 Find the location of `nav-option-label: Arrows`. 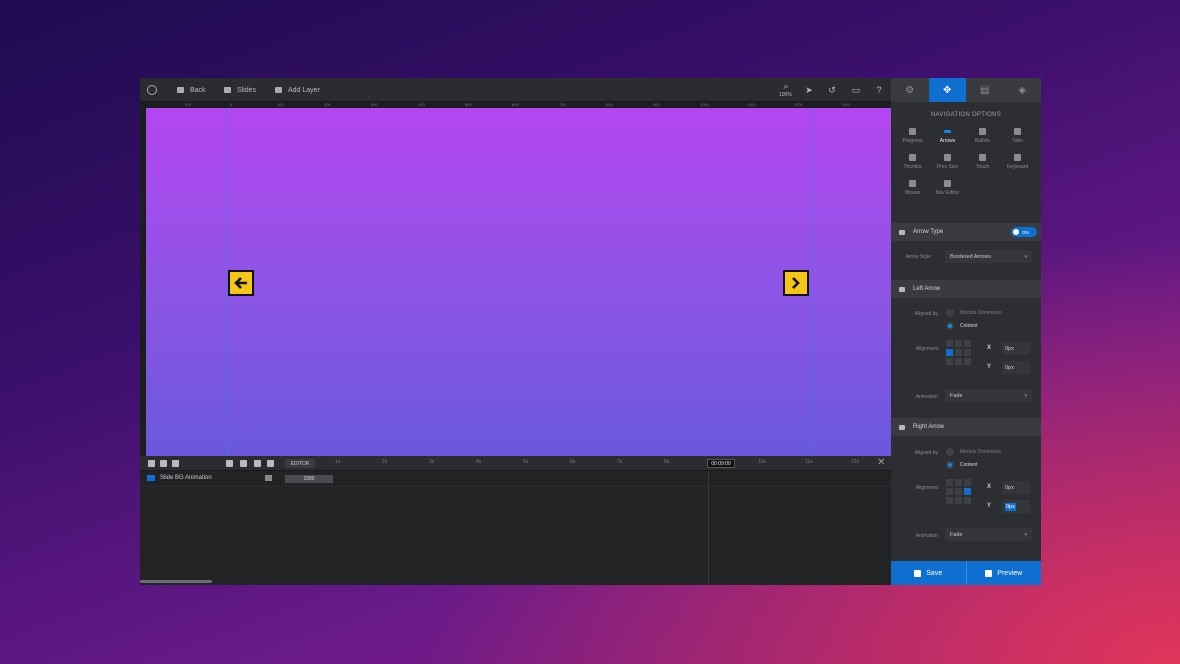

nav-option-label: Arrows is located at coordinates (947, 141).